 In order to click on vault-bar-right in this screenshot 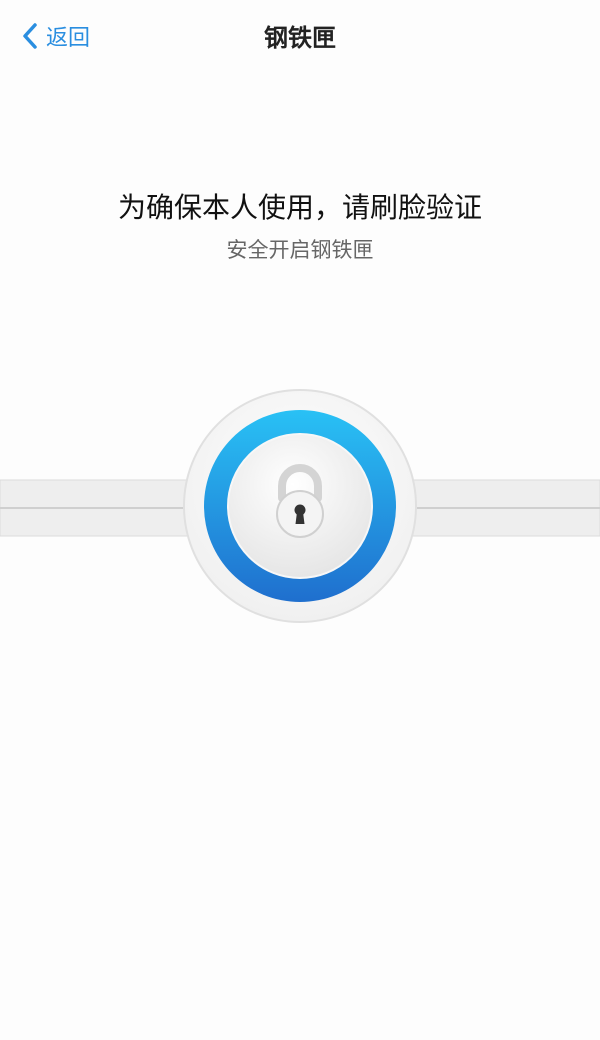, I will do `click(499, 508)`.